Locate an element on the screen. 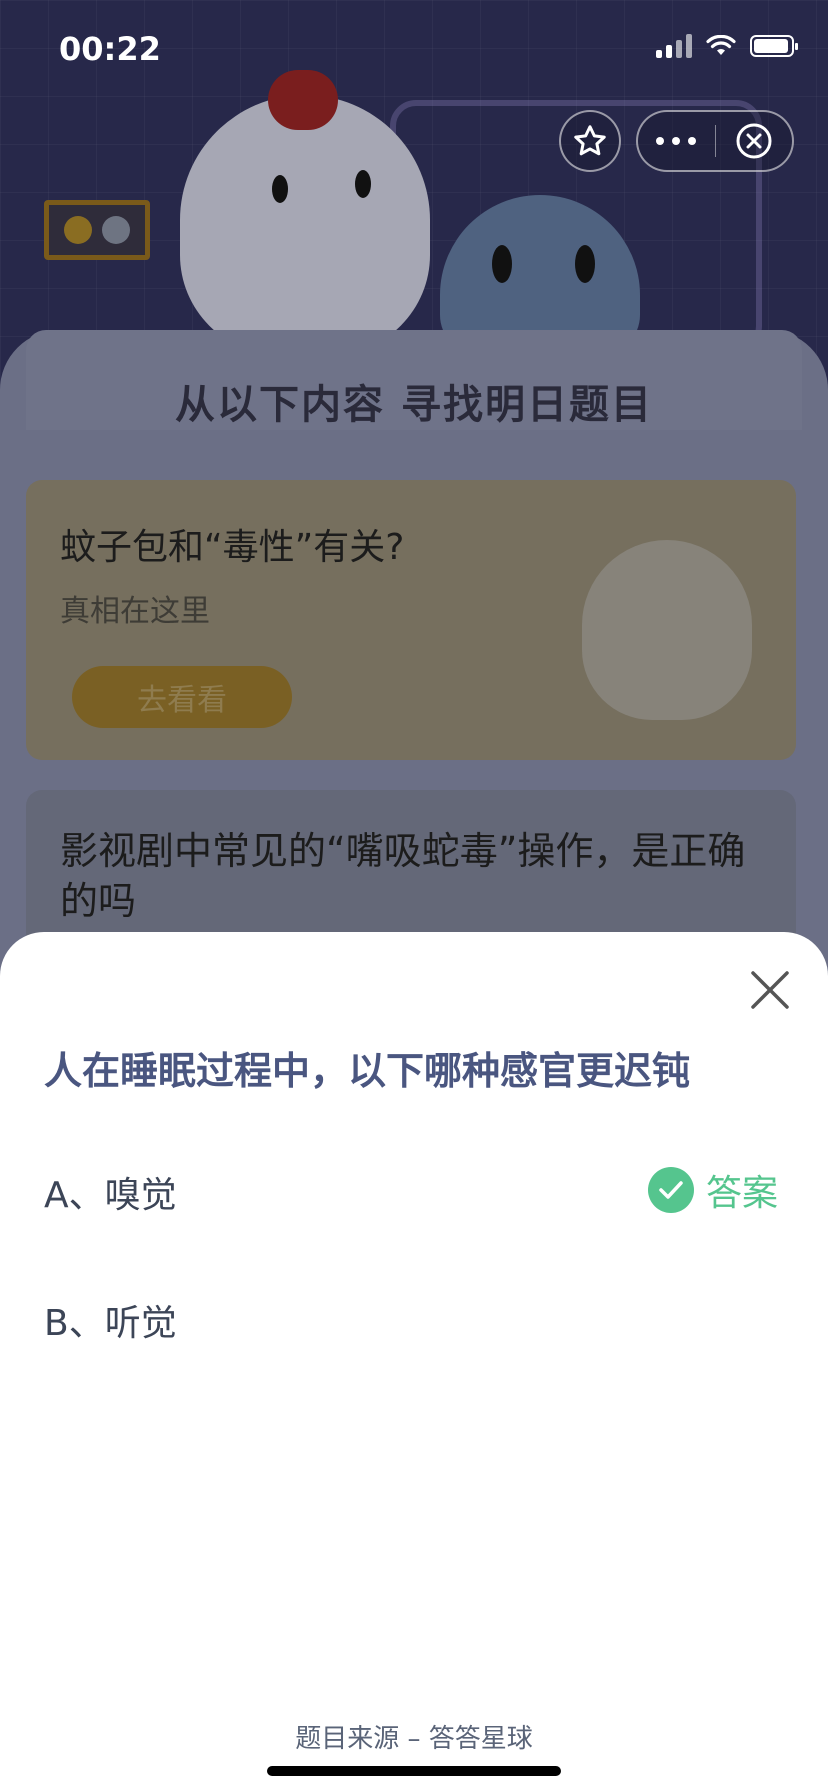 Image resolution: width=828 pixels, height=1792 pixels. option-a: A、嗅觉 is located at coordinates (110, 1195).